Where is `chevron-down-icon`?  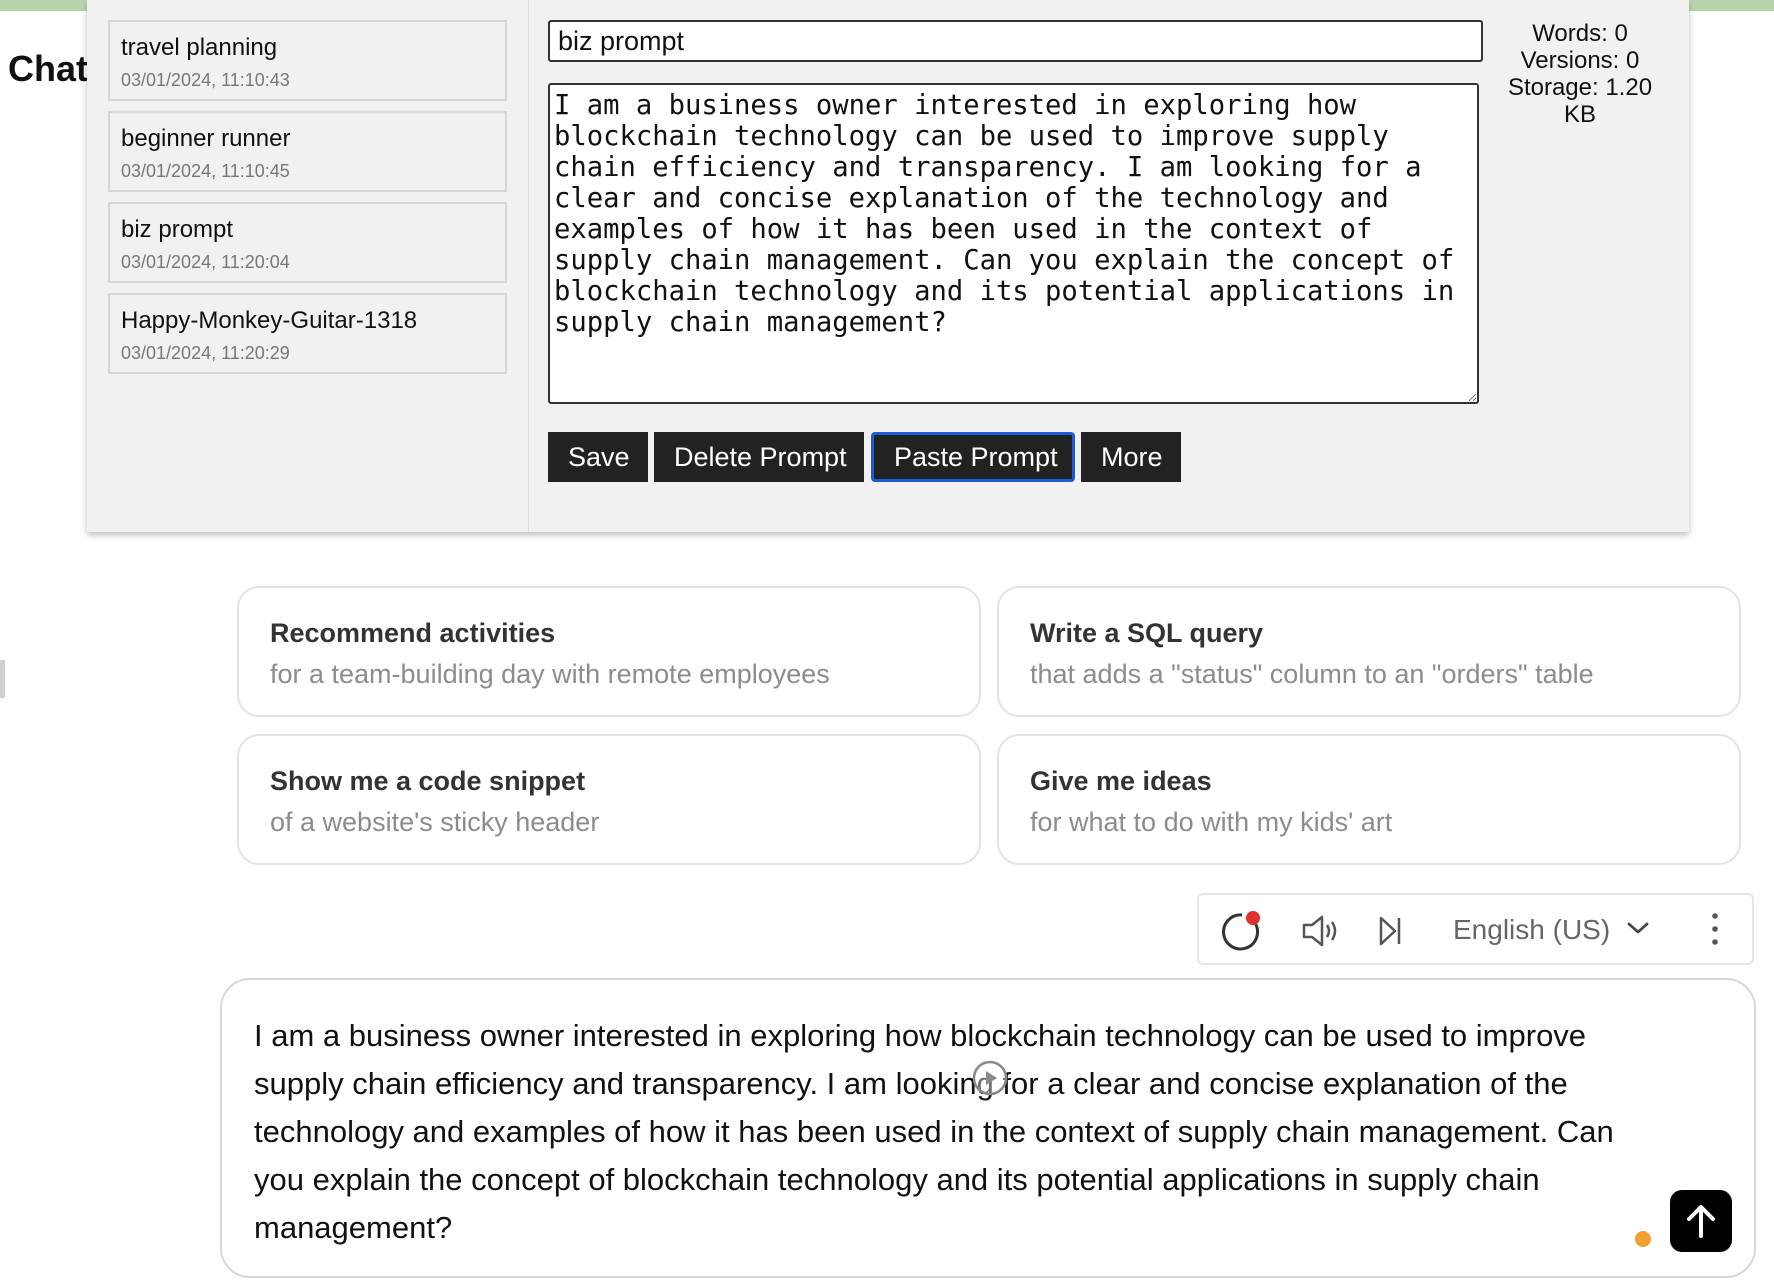
chevron-down-icon is located at coordinates (1638, 930).